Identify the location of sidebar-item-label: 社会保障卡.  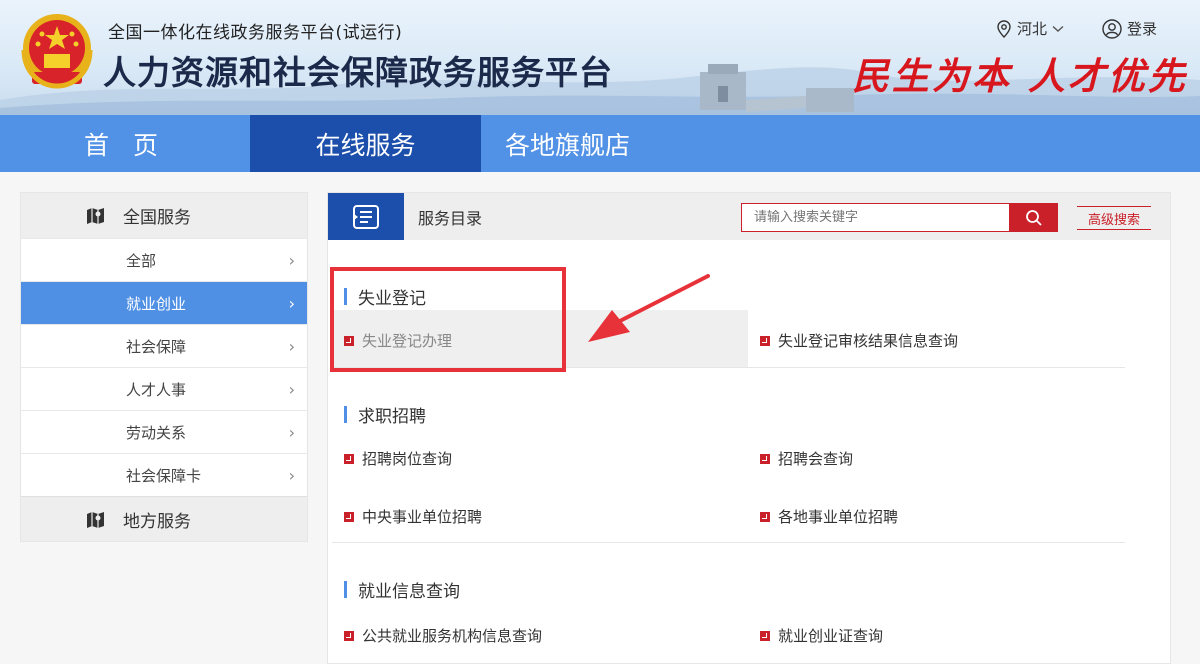
(164, 475).